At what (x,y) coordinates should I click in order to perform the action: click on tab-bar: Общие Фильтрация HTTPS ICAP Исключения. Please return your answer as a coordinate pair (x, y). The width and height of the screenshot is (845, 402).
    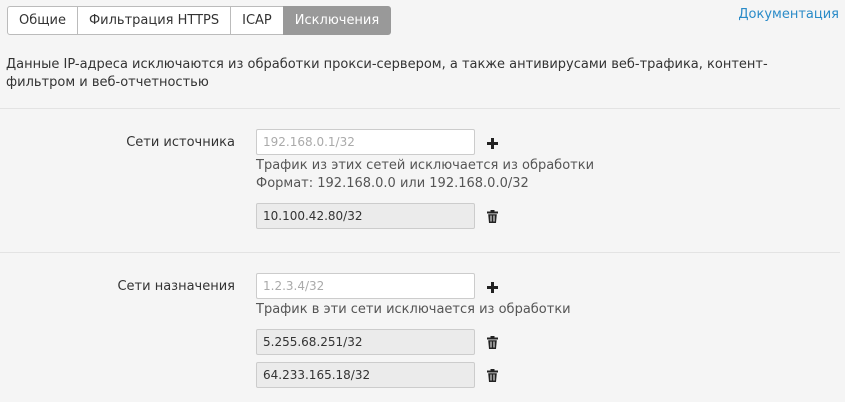
    Looking at the image, I should click on (199, 20).